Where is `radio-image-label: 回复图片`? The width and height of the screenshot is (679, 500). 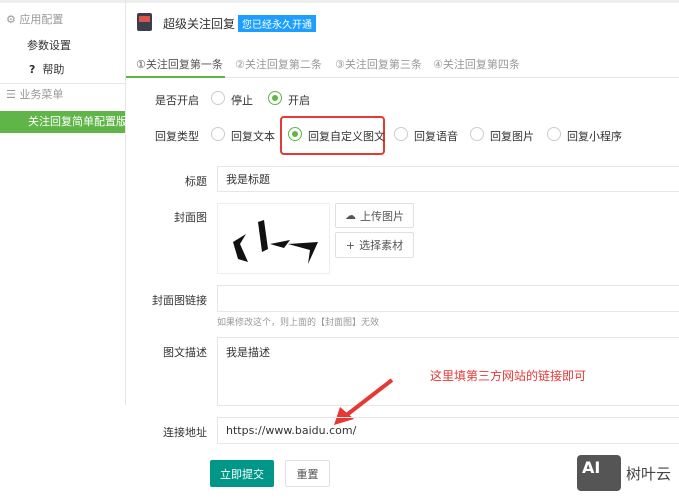
radio-image-label: 回复图片 is located at coordinates (512, 136).